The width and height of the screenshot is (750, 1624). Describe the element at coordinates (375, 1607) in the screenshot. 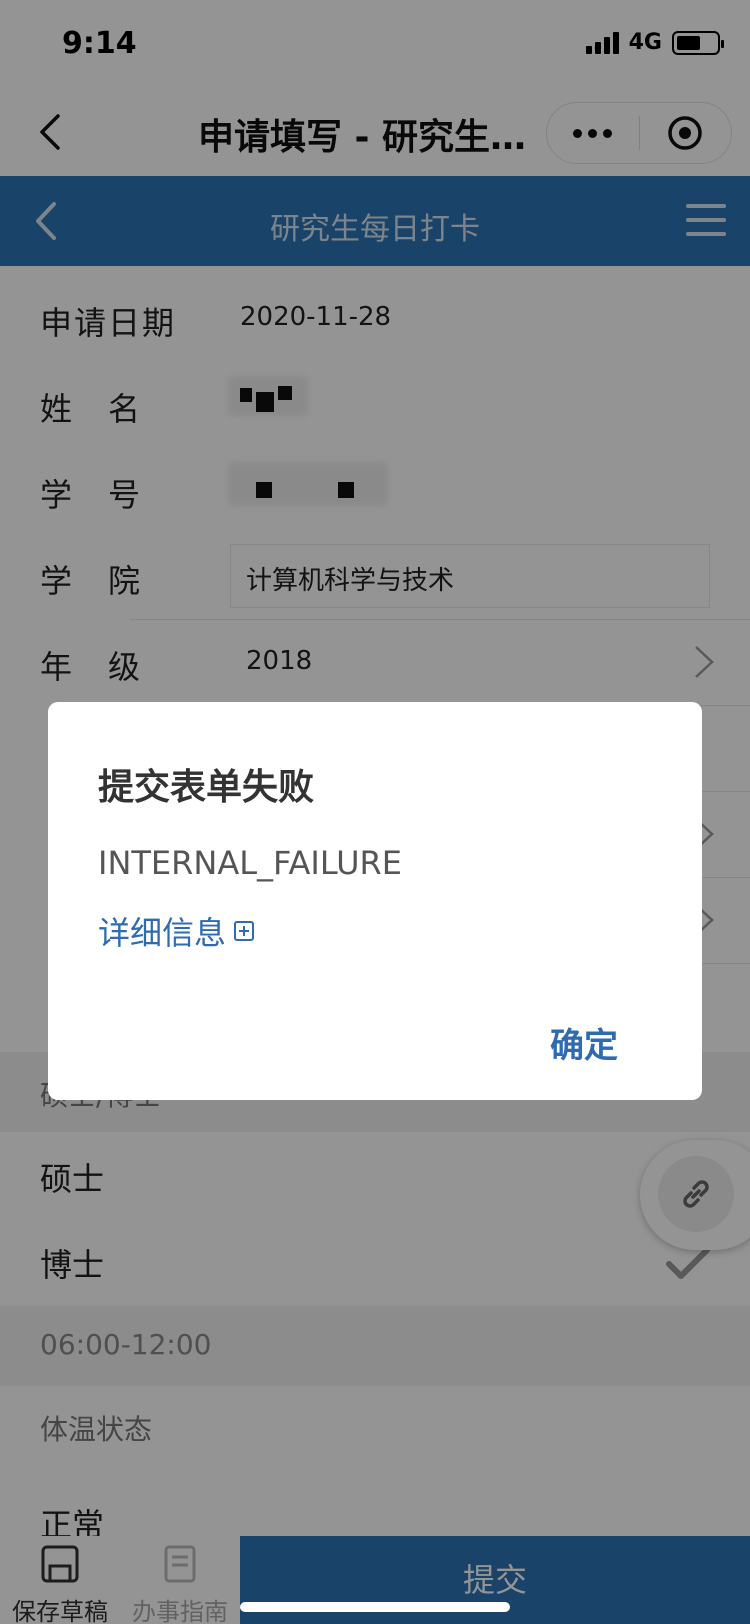

I see `home-indicator` at that location.